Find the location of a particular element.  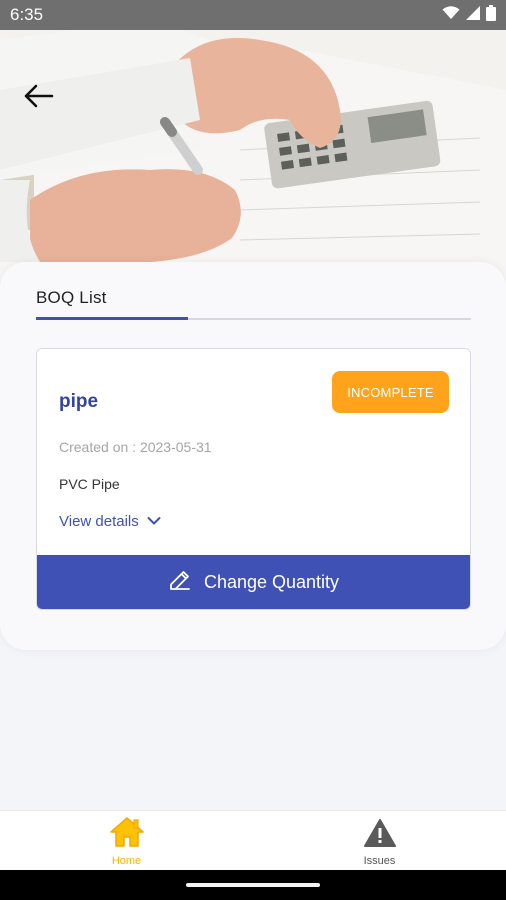

bottom-nav: Home Issues is located at coordinates (253, 840).